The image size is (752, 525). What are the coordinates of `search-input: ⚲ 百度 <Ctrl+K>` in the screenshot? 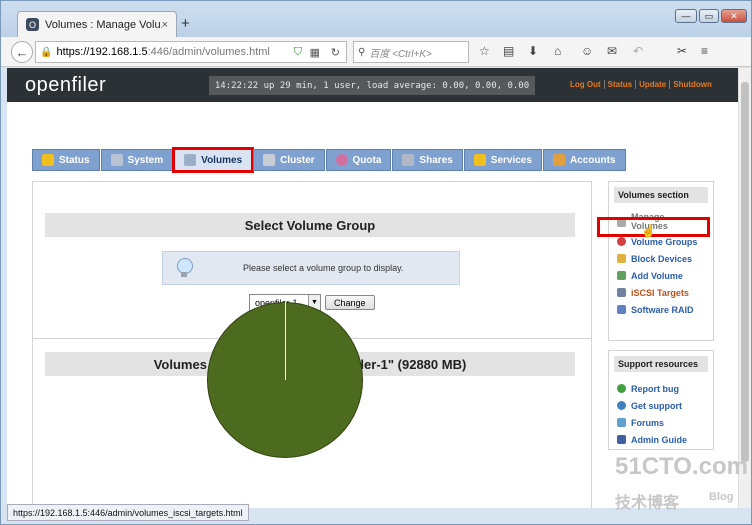 It's located at (411, 52).